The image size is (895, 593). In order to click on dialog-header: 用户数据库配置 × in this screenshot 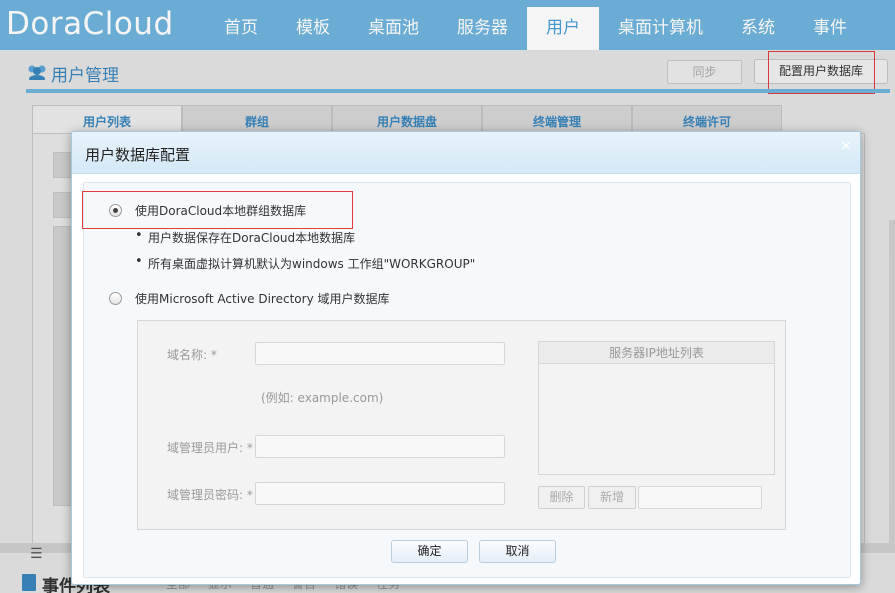, I will do `click(466, 153)`.